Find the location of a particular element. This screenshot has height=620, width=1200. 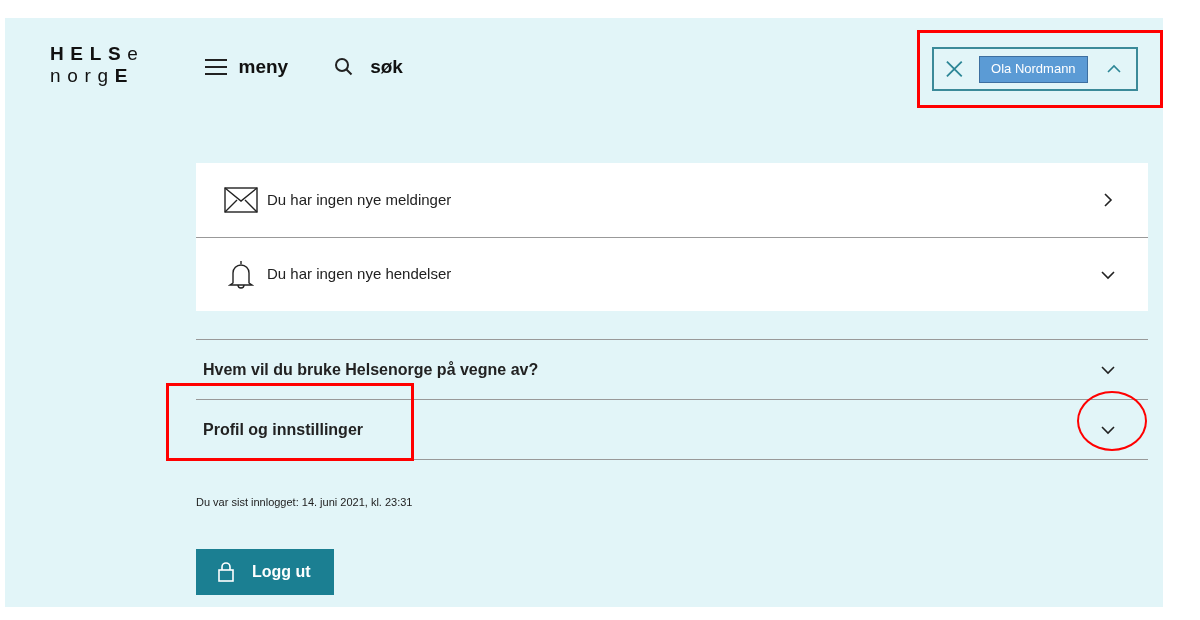

lock-icon is located at coordinates (226, 571).